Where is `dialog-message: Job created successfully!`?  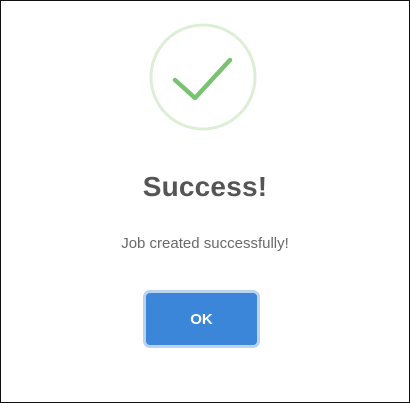
dialog-message: Job created successfully! is located at coordinates (205, 243).